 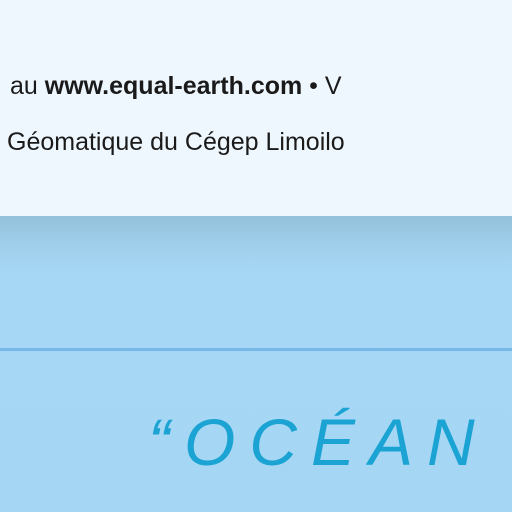 I want to click on credits-line-2: Géomatique du Cégep Limoilo, so click(x=176, y=142).